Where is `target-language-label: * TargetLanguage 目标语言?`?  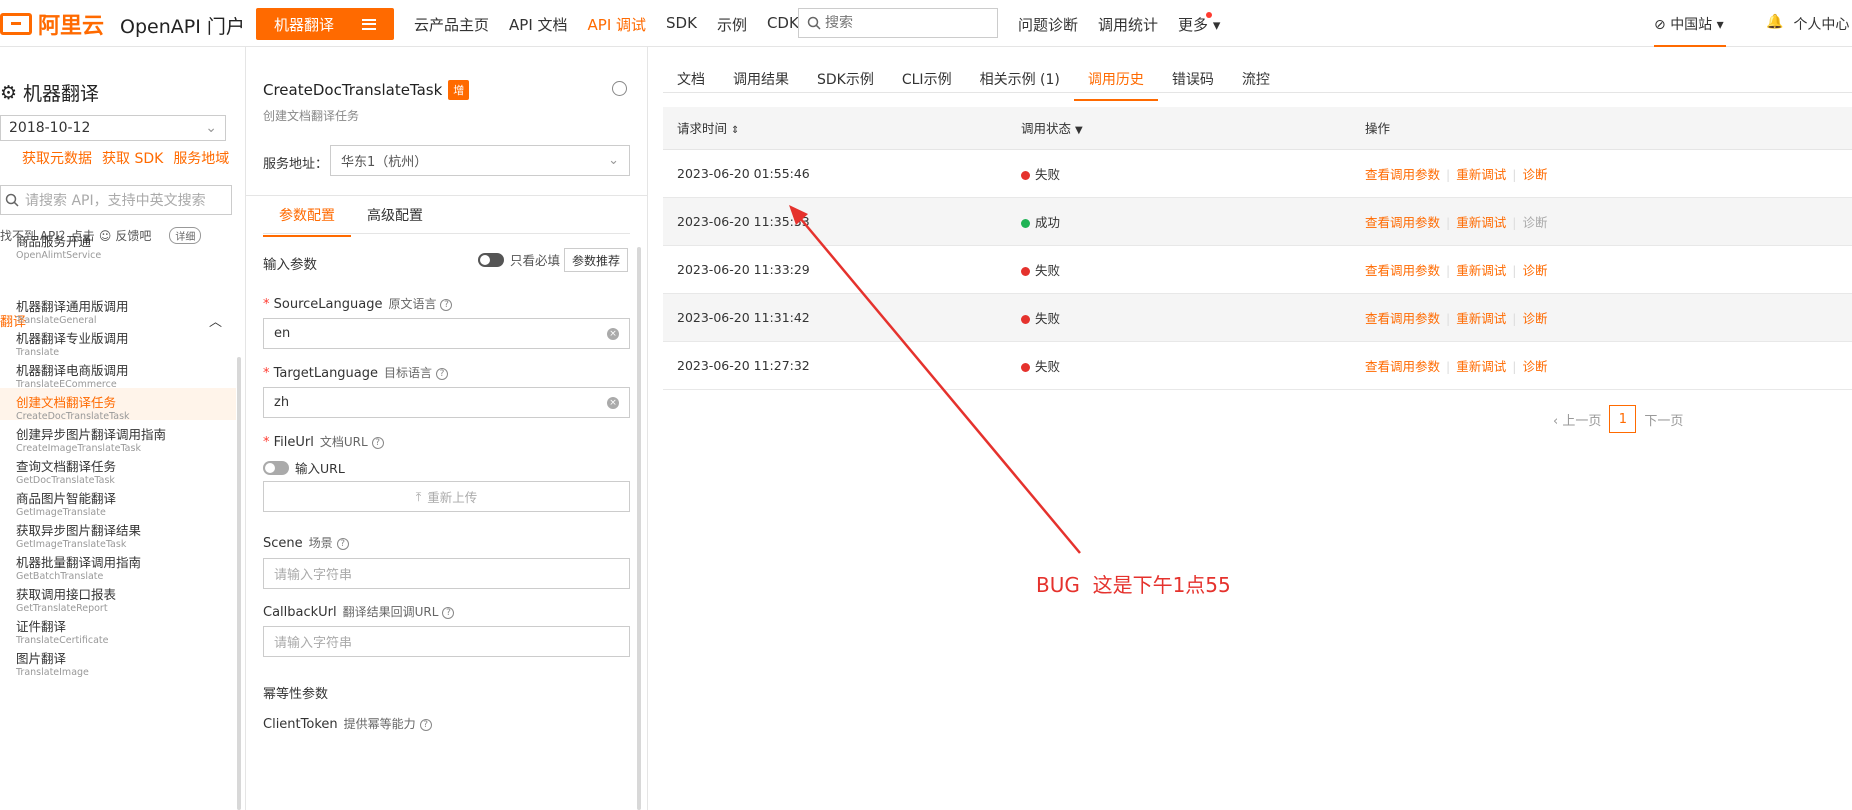
target-language-label: * TargetLanguage 目标语言? is located at coordinates (356, 372).